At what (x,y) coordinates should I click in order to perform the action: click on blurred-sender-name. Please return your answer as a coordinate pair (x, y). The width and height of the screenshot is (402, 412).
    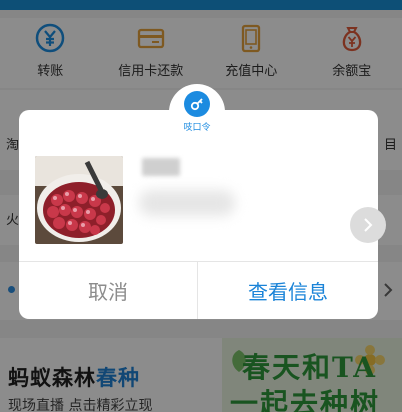
    Looking at the image, I should click on (161, 167).